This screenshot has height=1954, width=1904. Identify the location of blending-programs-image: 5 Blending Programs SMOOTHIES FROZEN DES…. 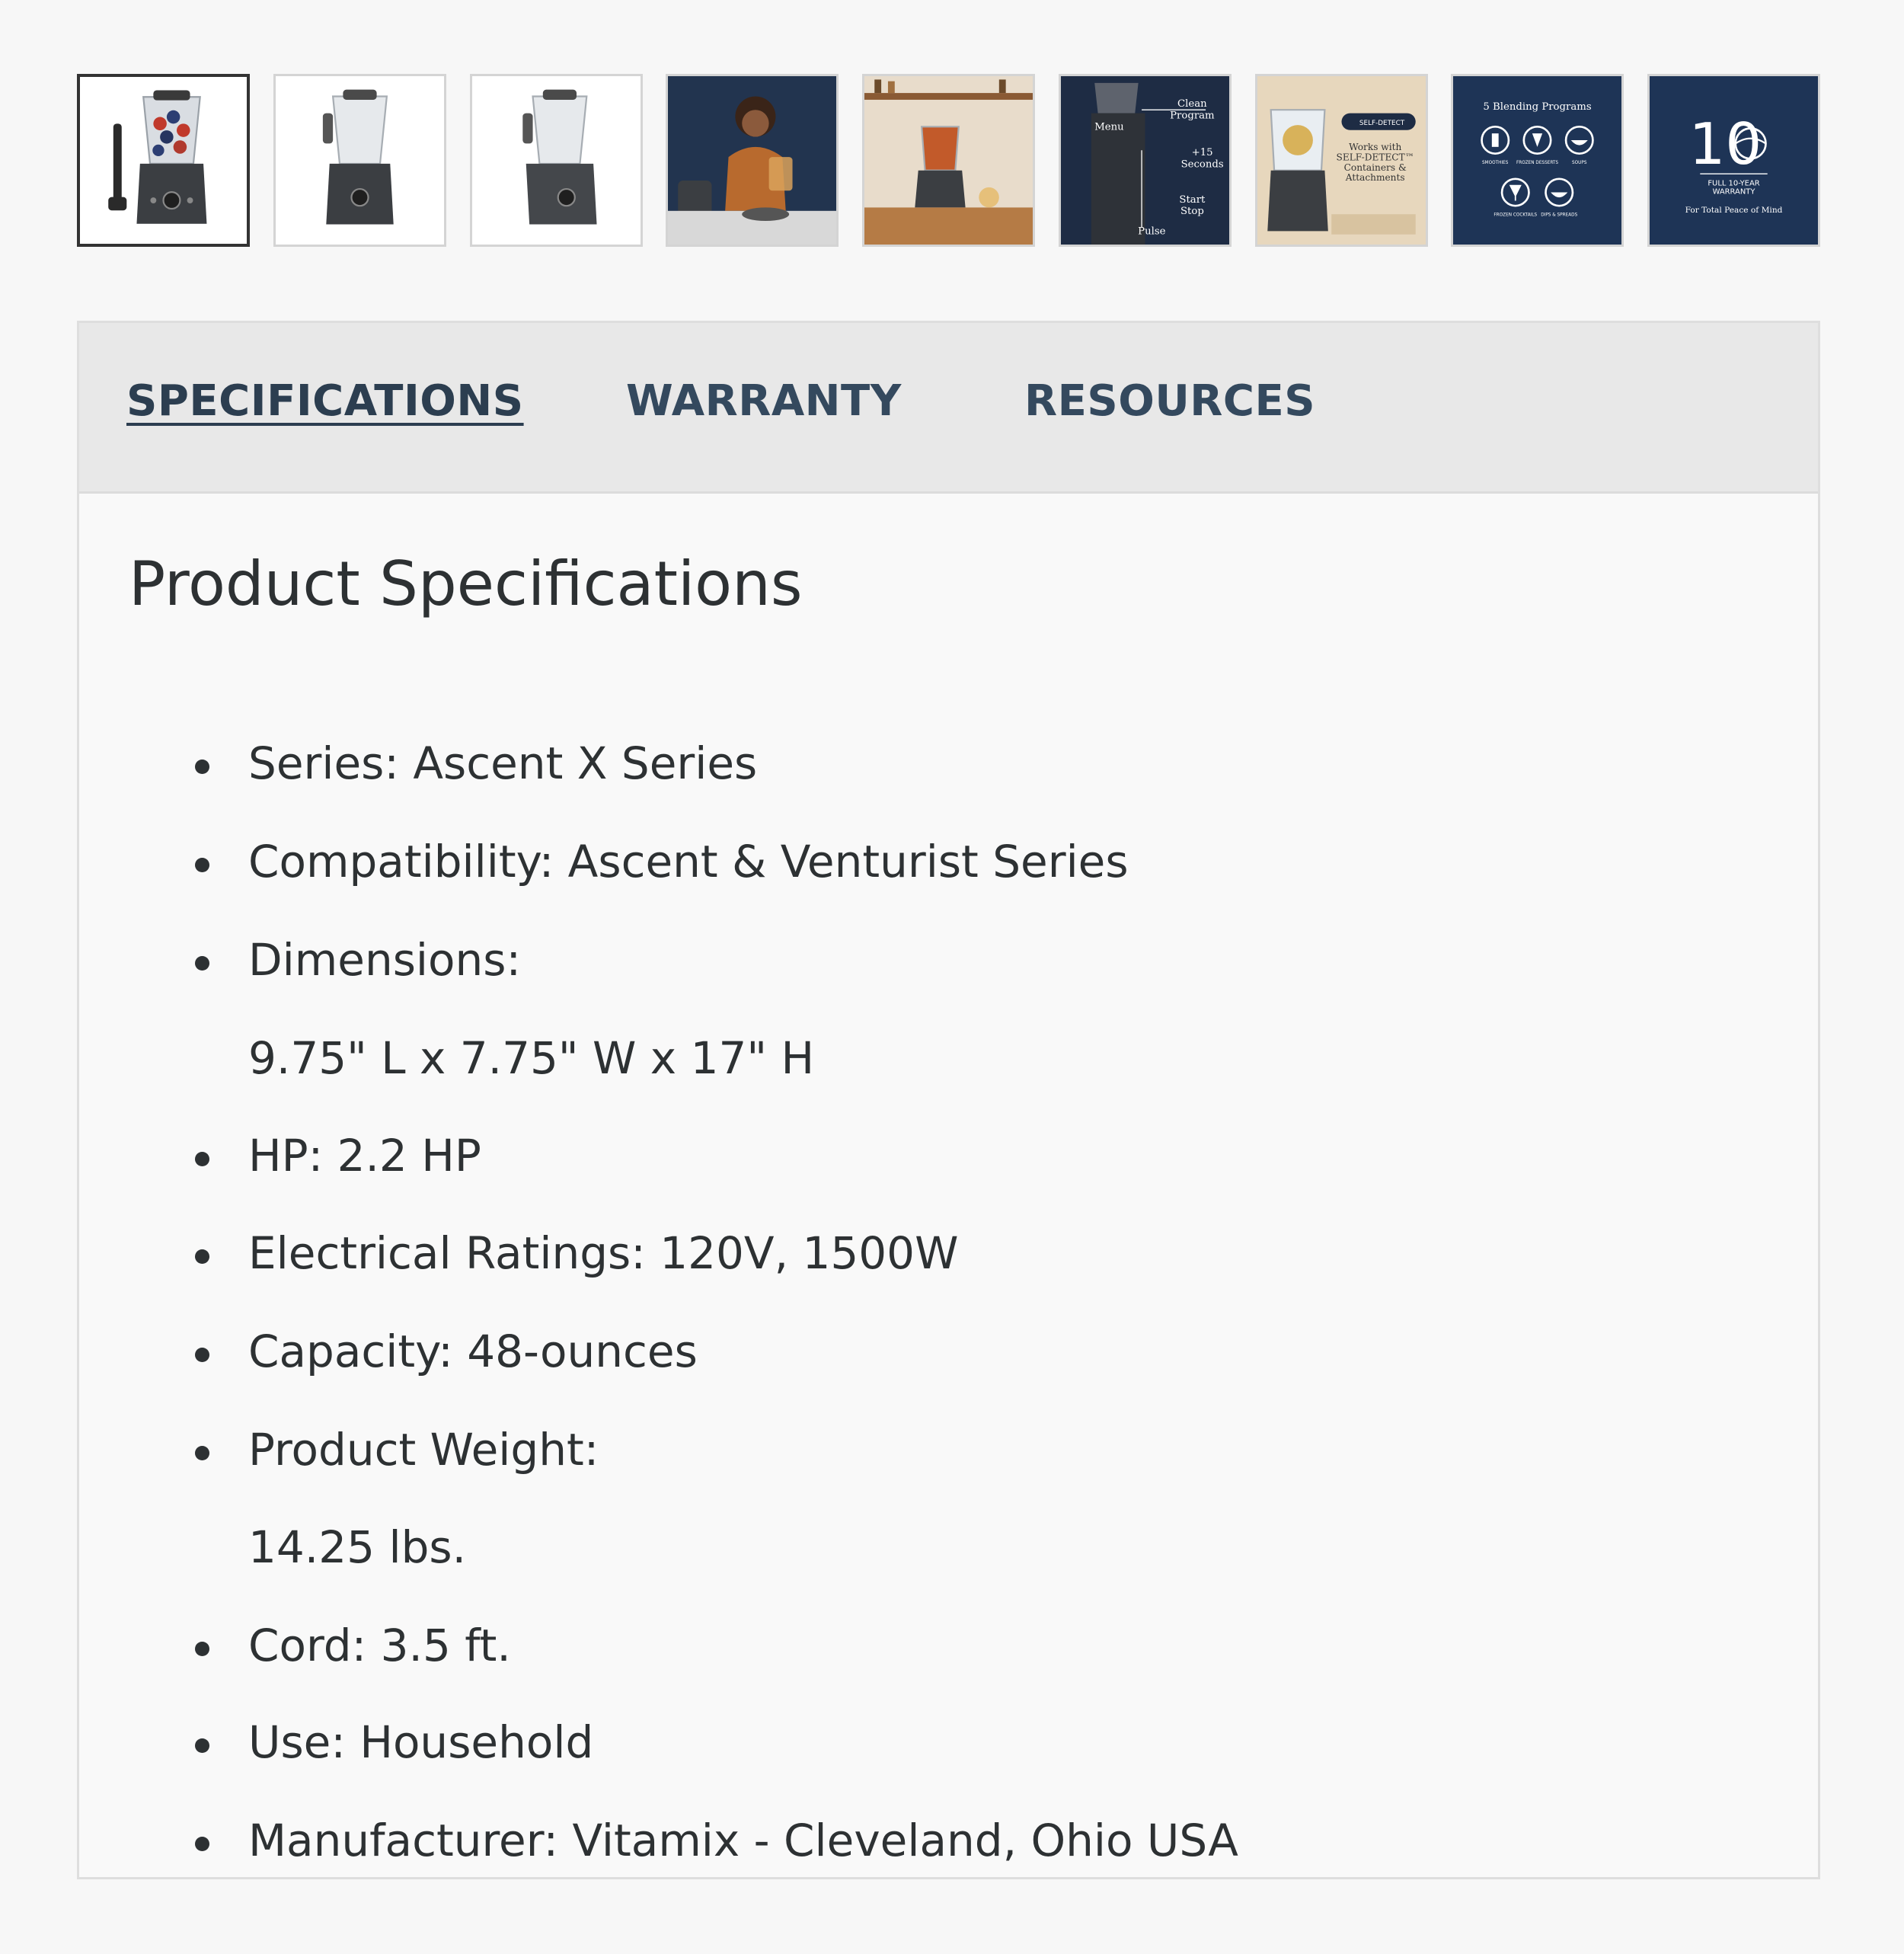
(1537, 160).